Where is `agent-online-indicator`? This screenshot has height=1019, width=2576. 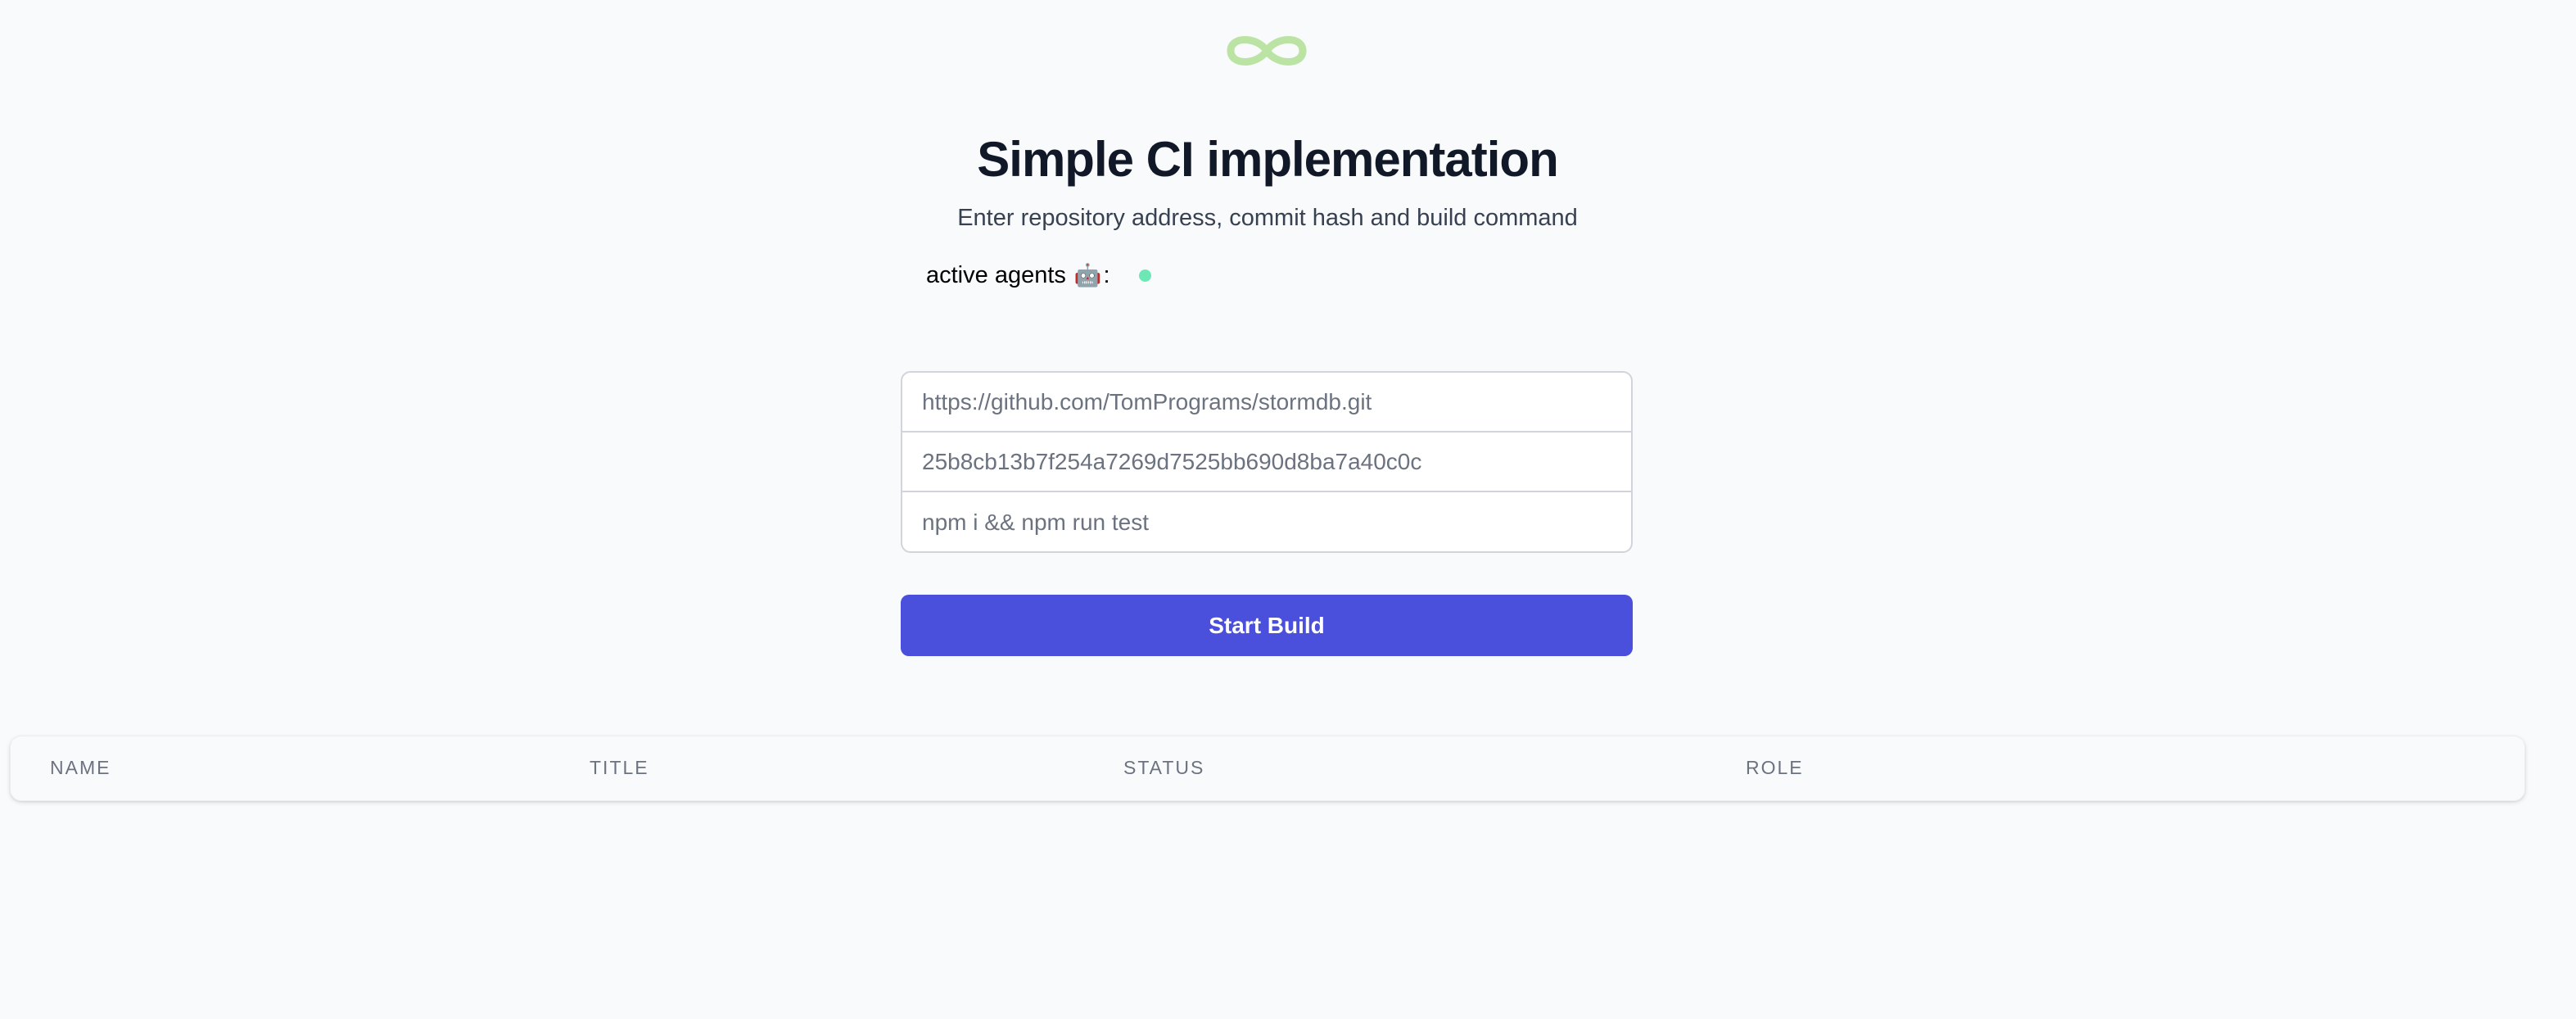
agent-online-indicator is located at coordinates (1144, 275).